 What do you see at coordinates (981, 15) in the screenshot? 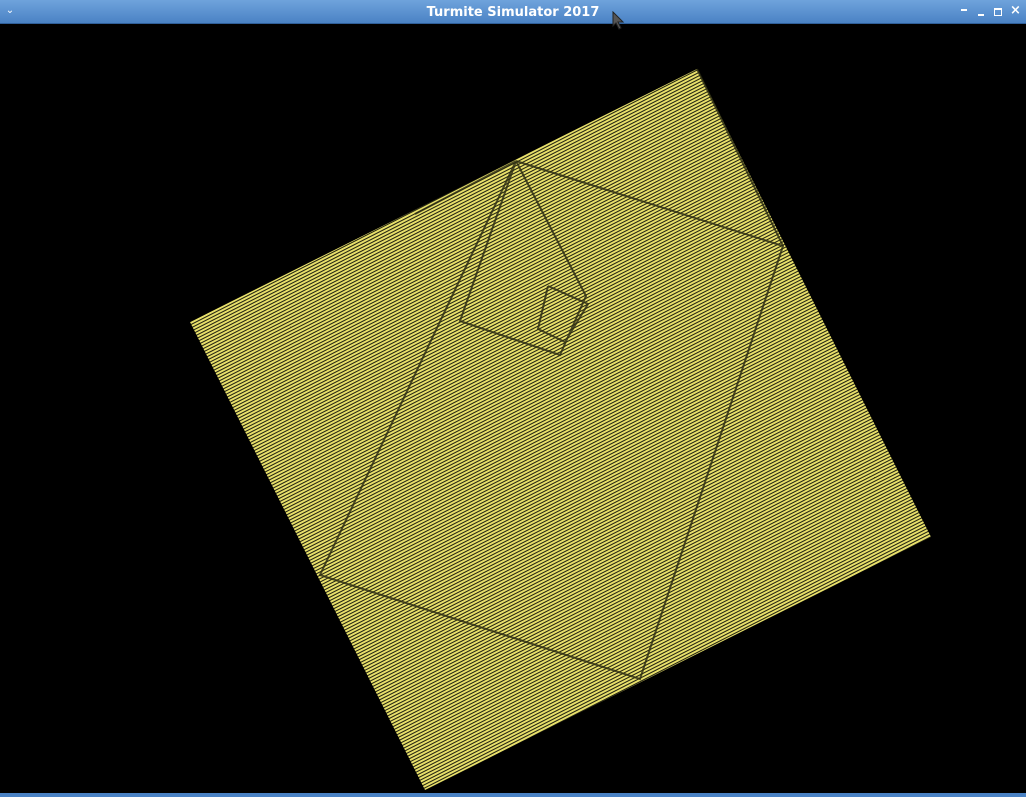
I see `minimize-icon` at bounding box center [981, 15].